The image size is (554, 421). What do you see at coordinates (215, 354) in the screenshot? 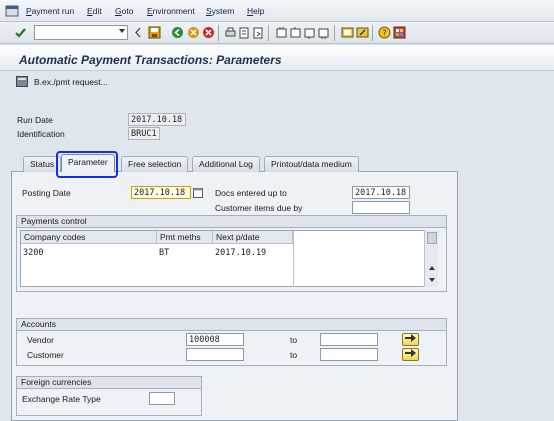
I see `customer-from-field` at bounding box center [215, 354].